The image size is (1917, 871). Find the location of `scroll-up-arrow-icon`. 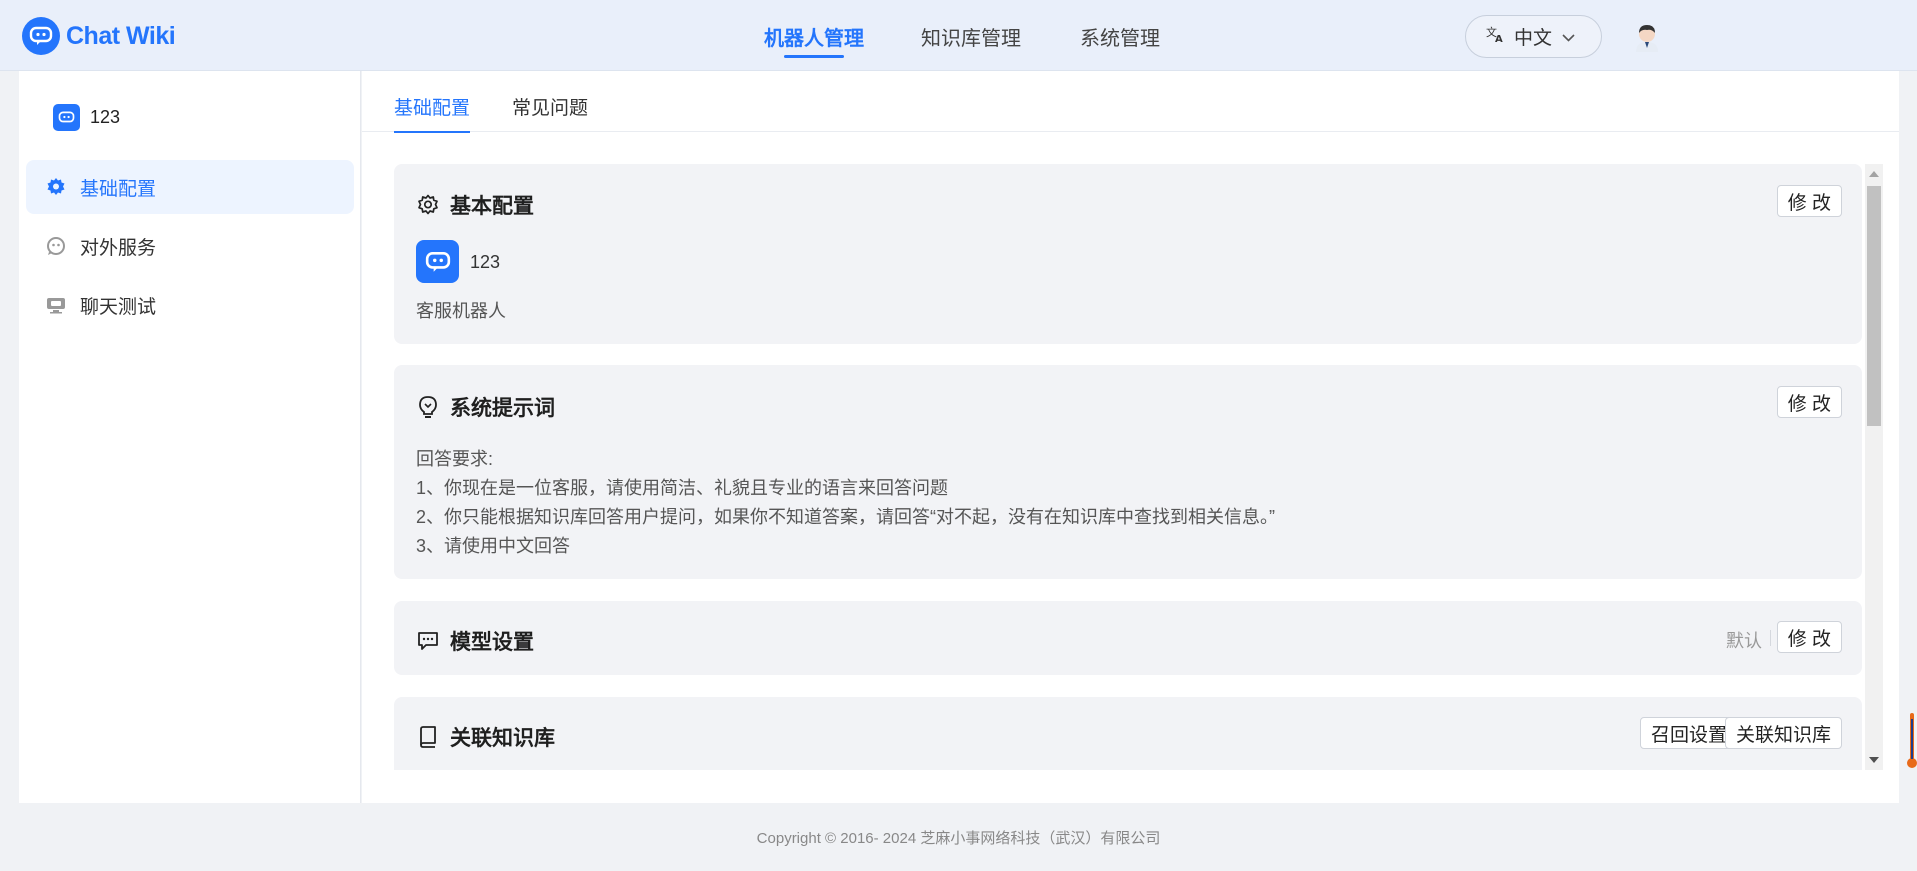

scroll-up-arrow-icon is located at coordinates (1874, 174).